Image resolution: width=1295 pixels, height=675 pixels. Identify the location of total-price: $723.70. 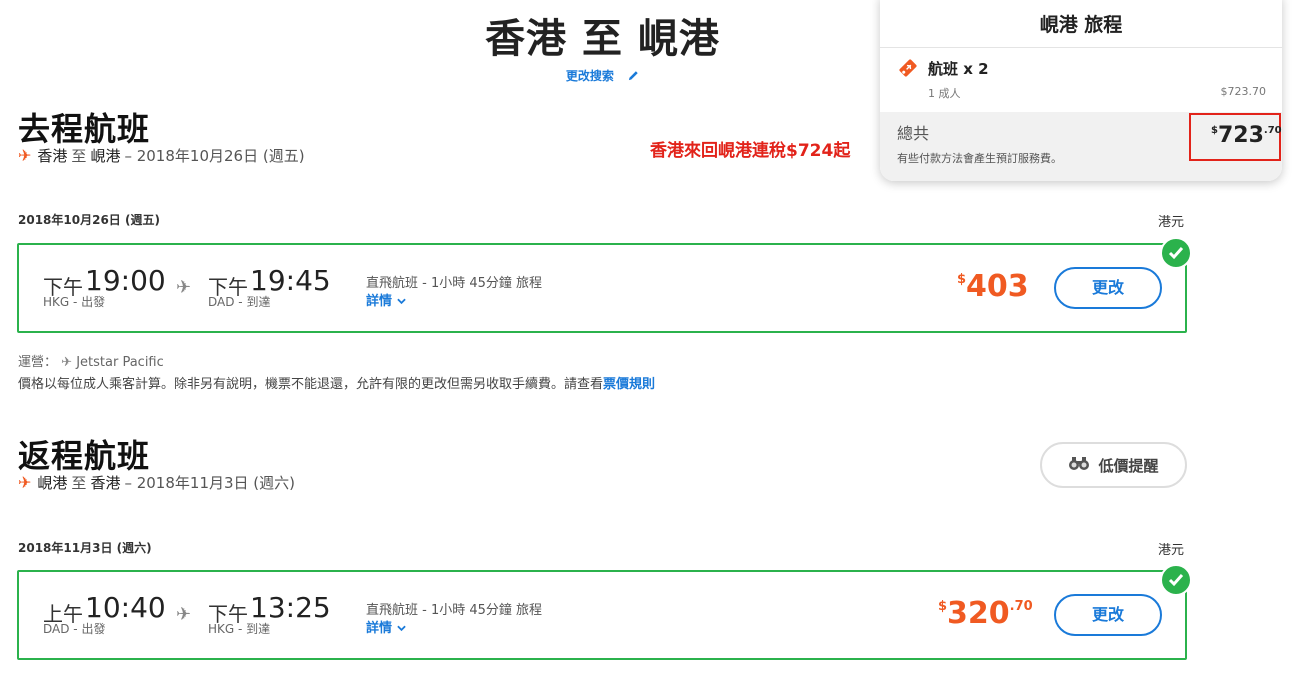
(1246, 135).